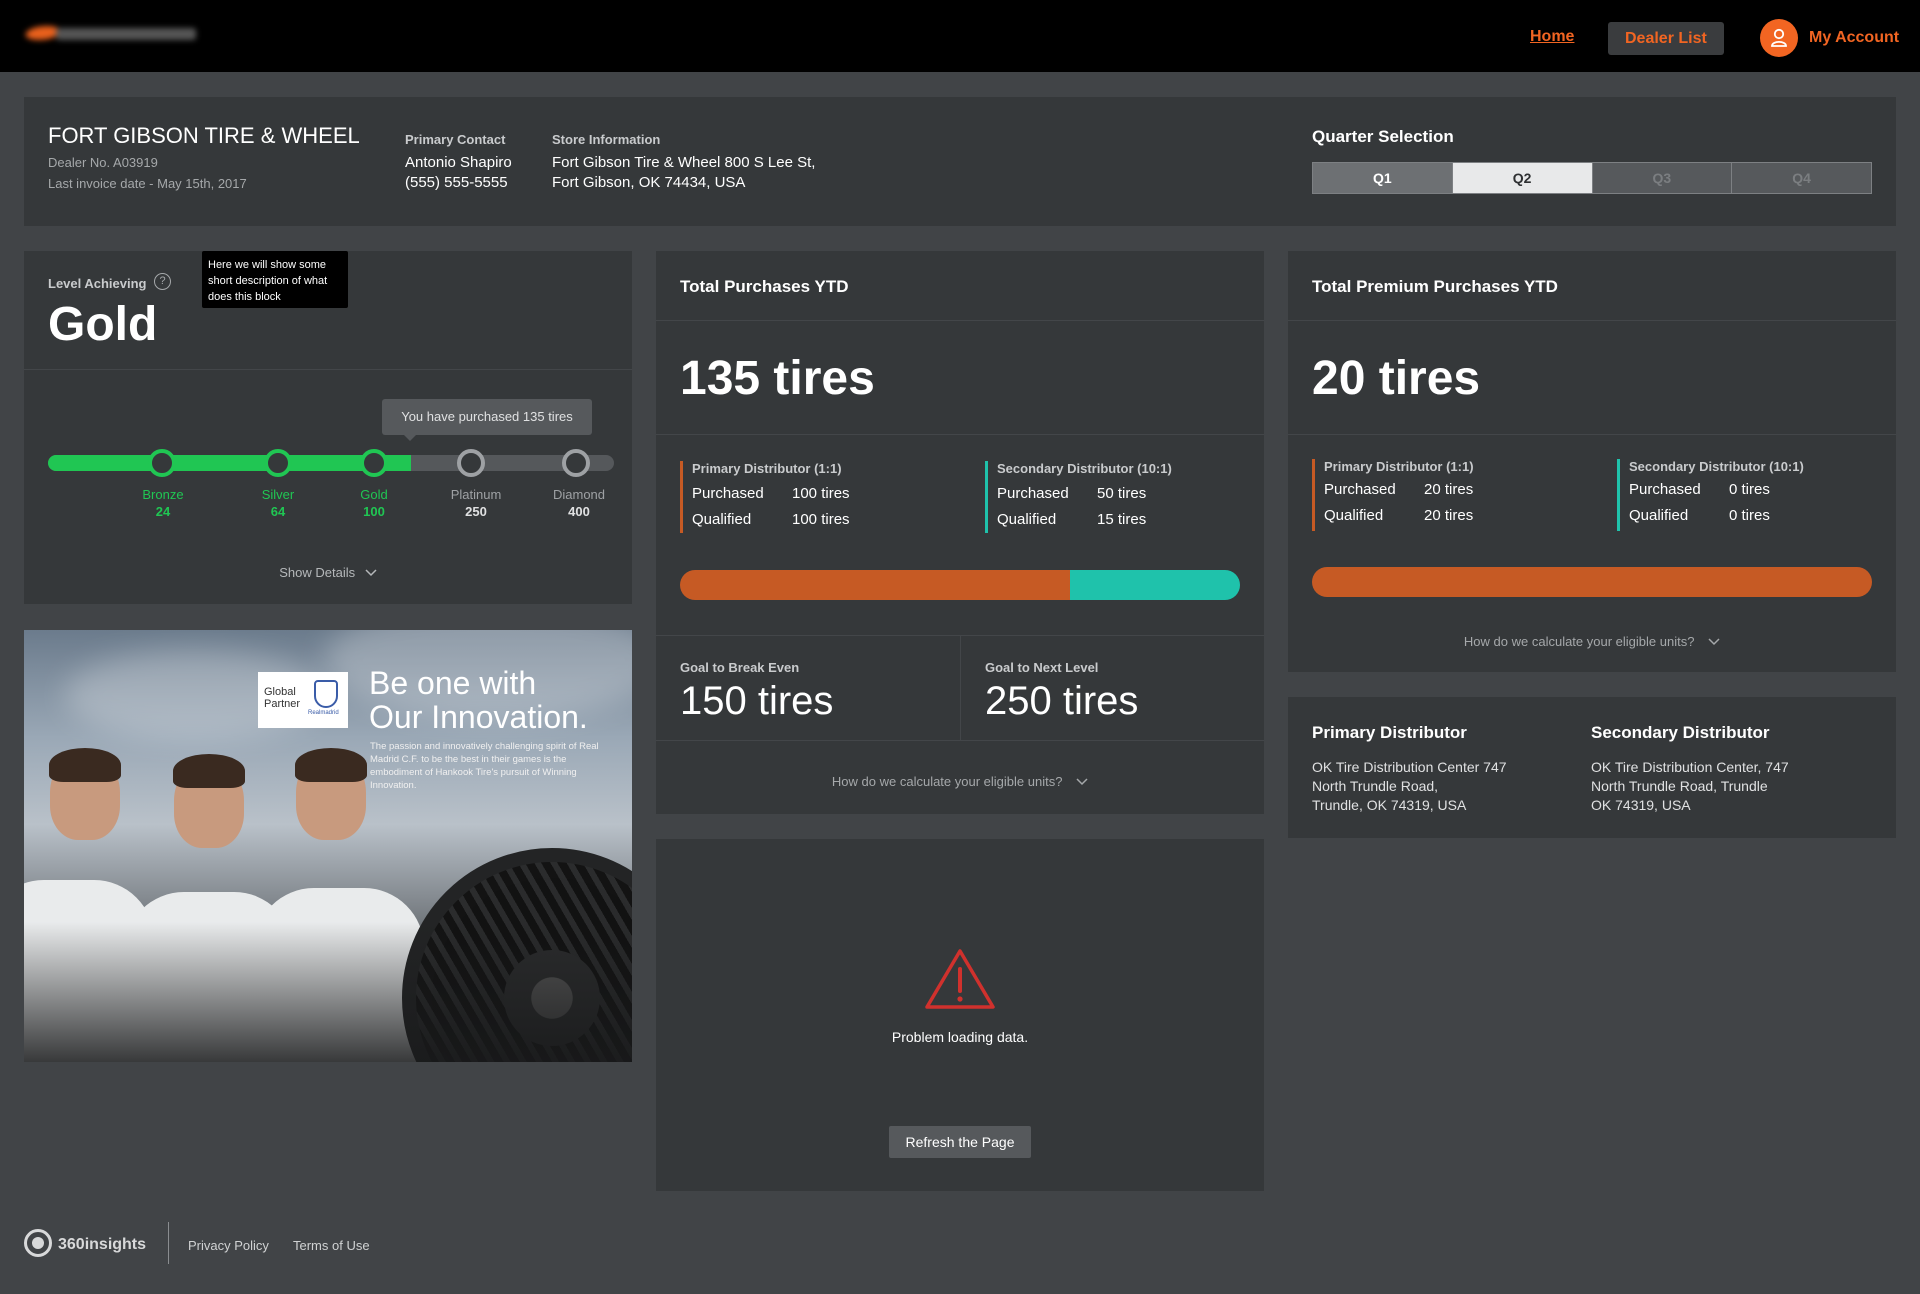 The height and width of the screenshot is (1294, 1920). I want to click on premium-calc-eligible-units-link: How do we calculate your eligible units?, so click(1592, 641).